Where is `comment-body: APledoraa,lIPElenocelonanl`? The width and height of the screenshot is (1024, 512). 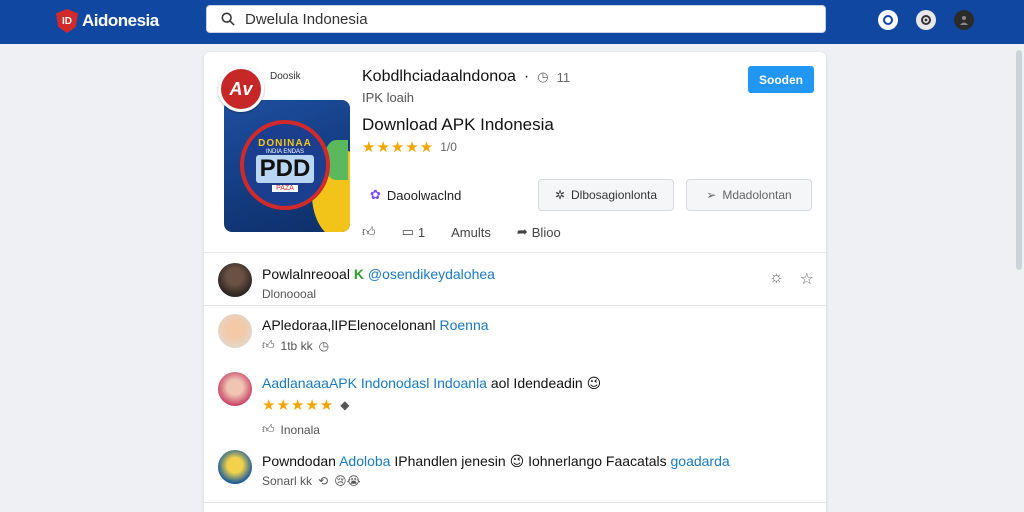 comment-body: APledoraa,lIPElenocelonanl is located at coordinates (349, 325).